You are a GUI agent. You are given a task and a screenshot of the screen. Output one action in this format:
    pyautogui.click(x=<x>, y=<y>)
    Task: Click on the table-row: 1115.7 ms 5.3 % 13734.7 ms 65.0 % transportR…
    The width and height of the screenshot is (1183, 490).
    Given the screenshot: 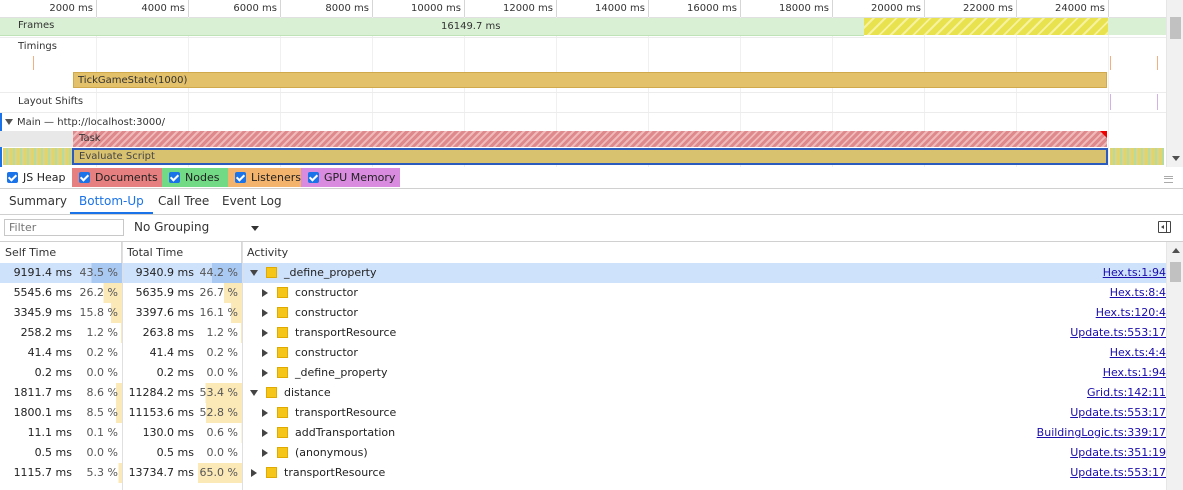 What is the action you would take?
    pyautogui.click(x=583, y=473)
    